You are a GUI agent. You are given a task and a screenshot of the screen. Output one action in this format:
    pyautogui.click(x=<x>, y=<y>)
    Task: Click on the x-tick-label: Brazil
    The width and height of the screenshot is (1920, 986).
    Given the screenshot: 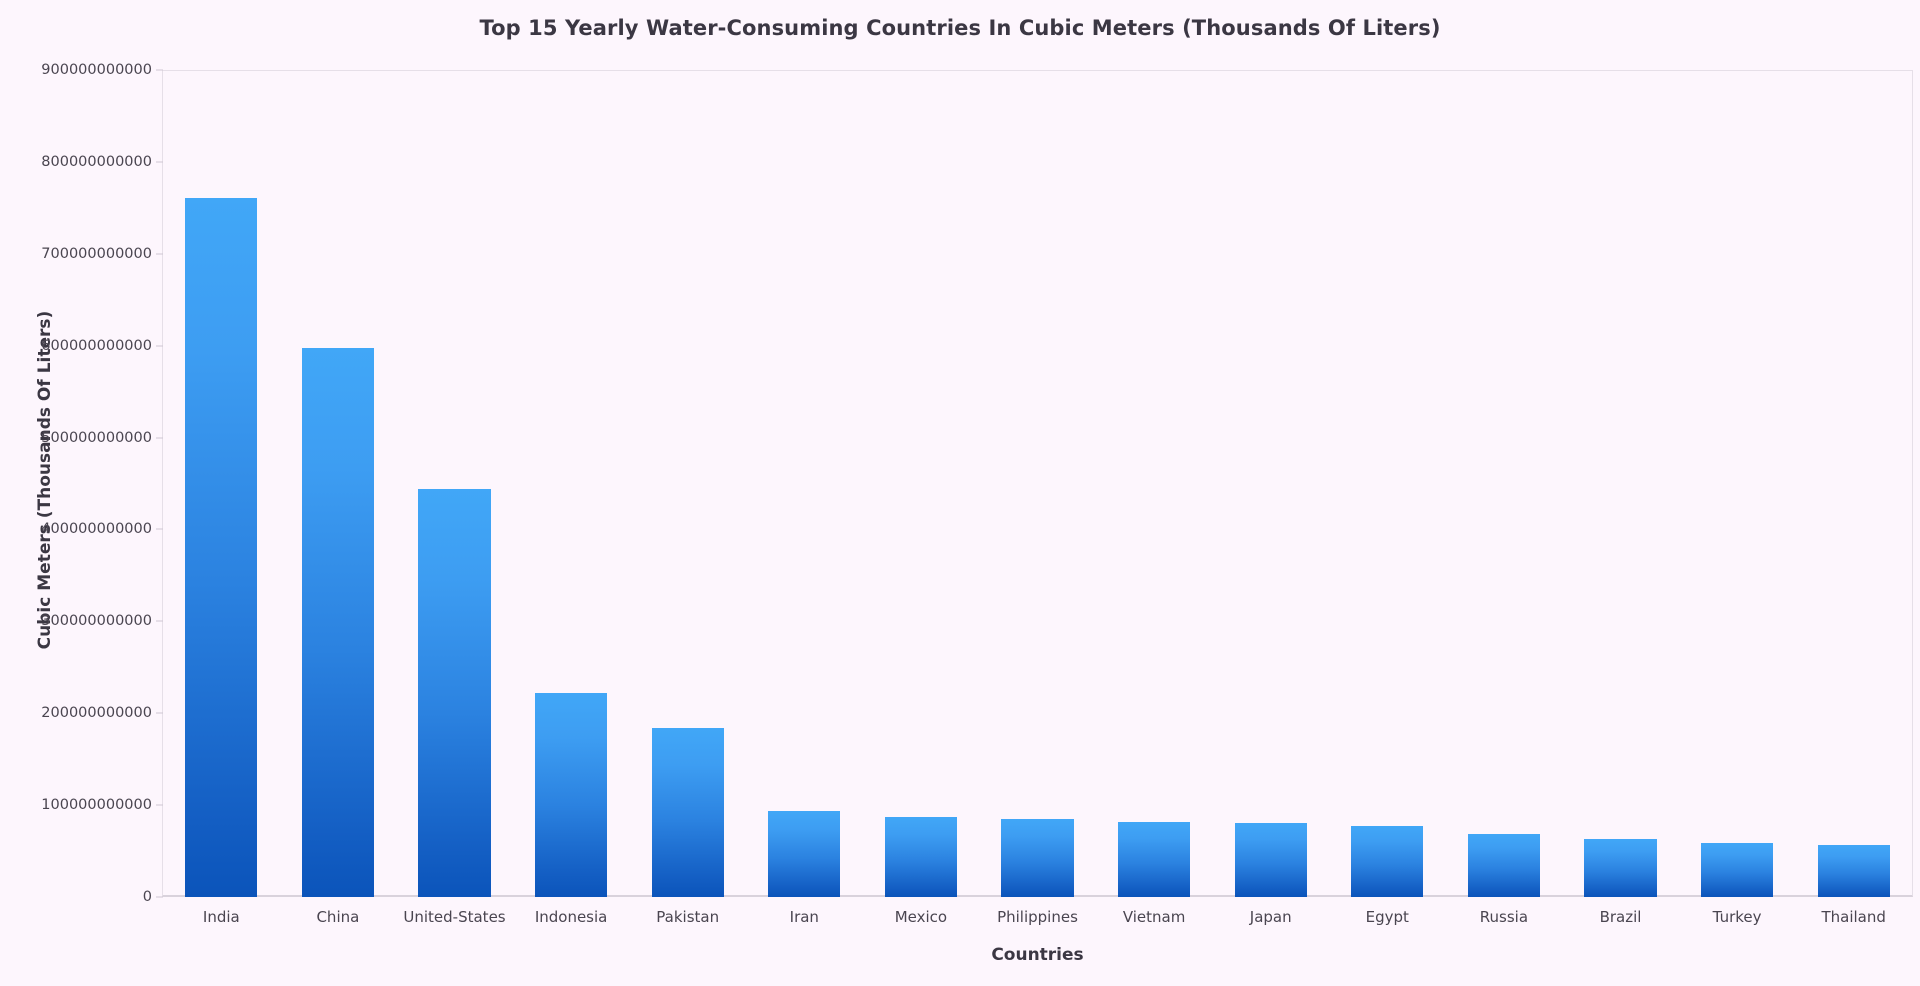 What is the action you would take?
    pyautogui.click(x=1620, y=917)
    